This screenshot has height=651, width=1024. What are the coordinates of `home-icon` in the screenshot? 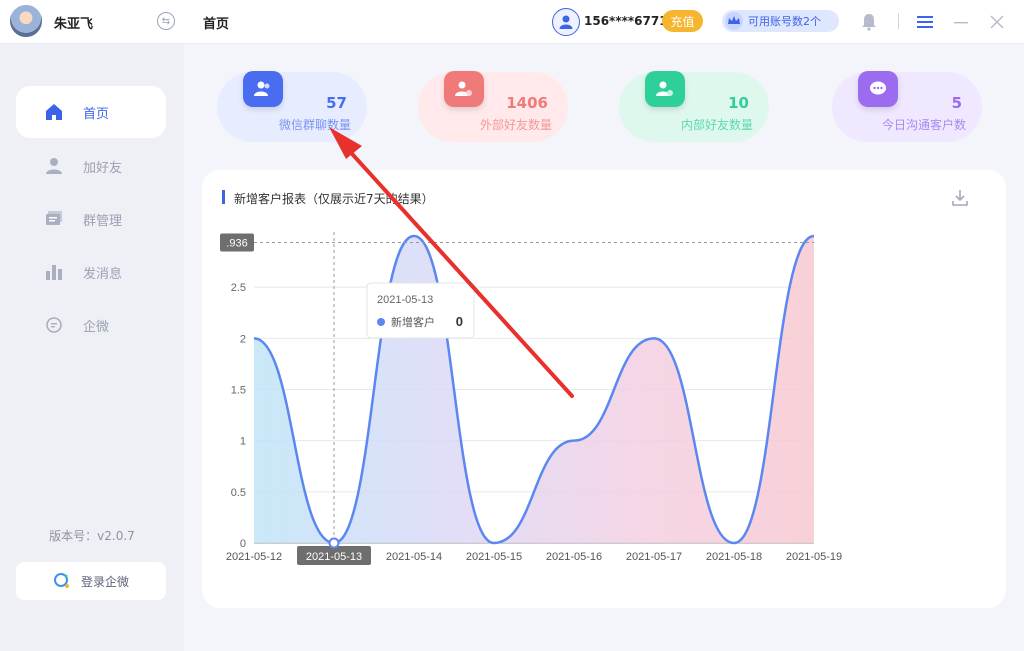 It's located at (54, 112).